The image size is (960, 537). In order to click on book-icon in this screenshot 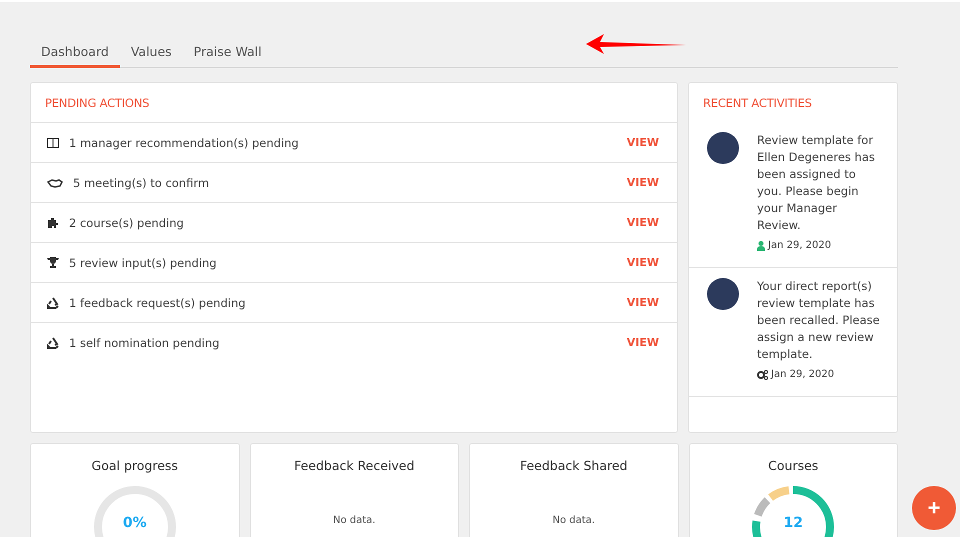, I will do `click(53, 143)`.